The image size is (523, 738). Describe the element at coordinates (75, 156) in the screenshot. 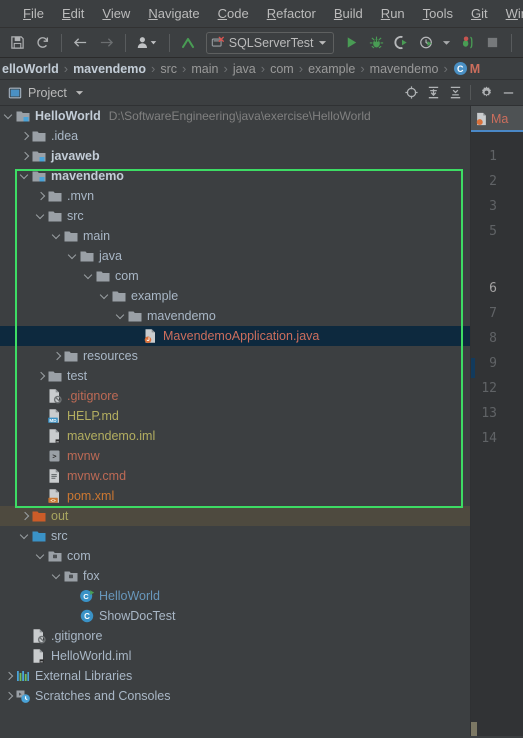

I see `tree-row-label: javaweb` at that location.